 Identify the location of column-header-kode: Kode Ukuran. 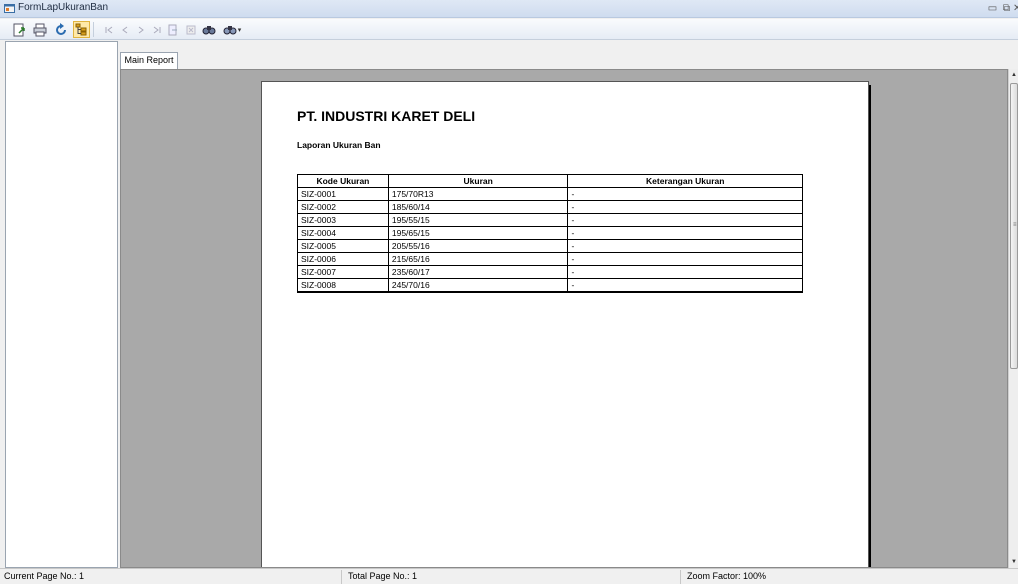
(343, 181).